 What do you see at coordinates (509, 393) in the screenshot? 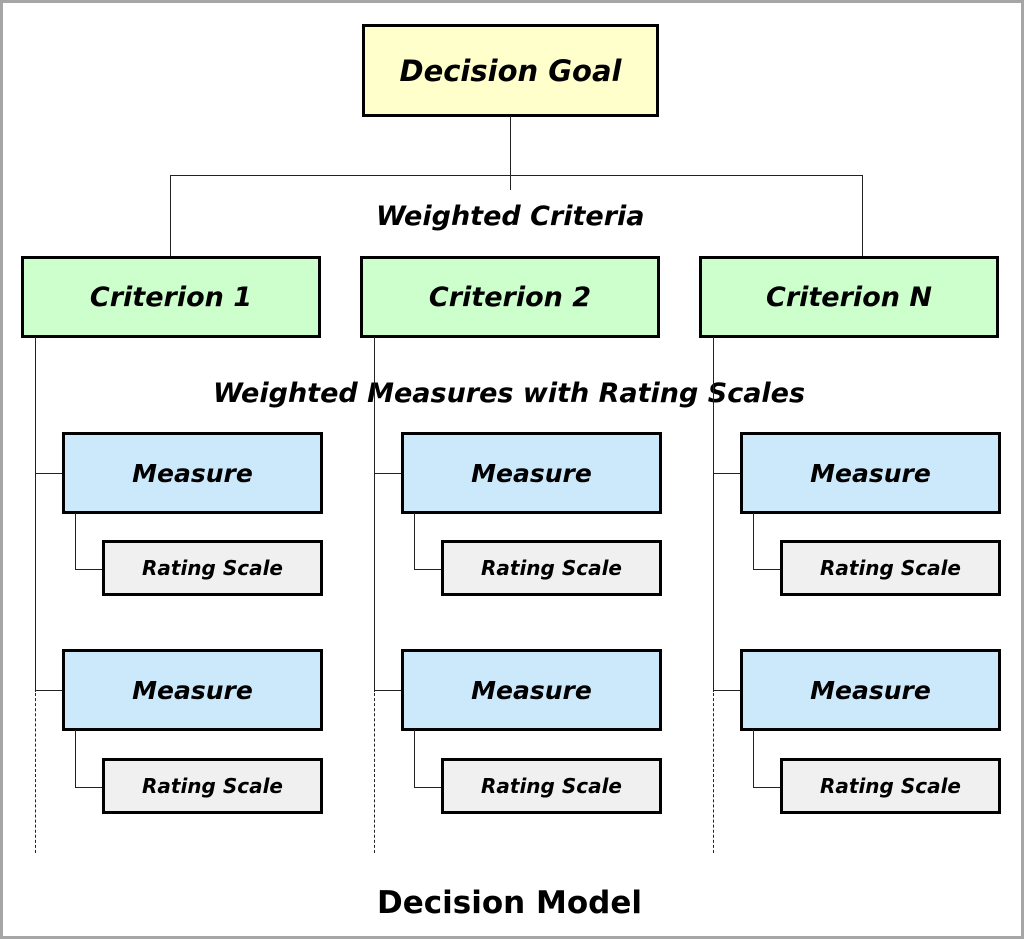
I see `weighted-measures-label: Weighted Measures with Rating Scales` at bounding box center [509, 393].